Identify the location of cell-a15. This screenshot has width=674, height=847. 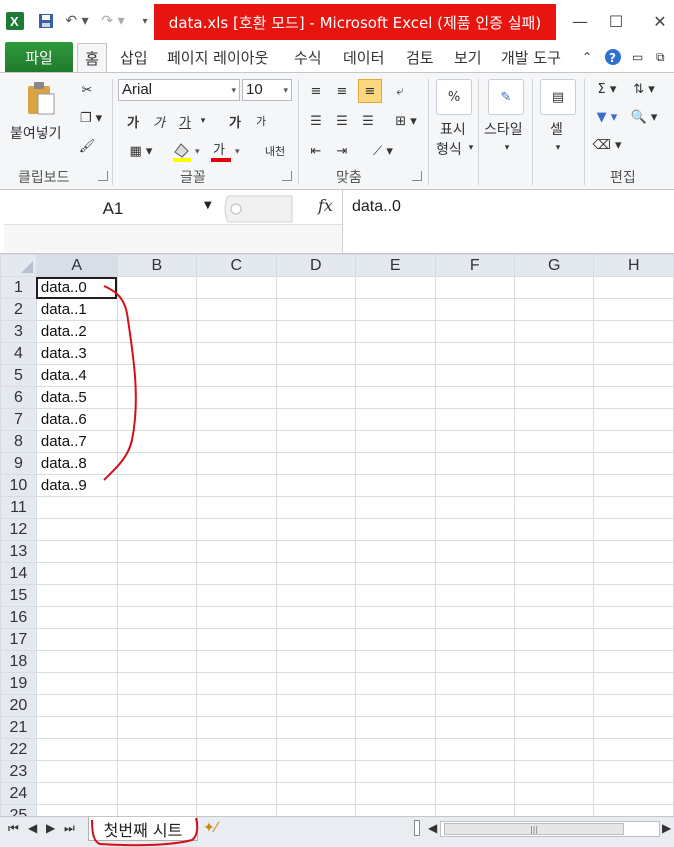
(76, 595).